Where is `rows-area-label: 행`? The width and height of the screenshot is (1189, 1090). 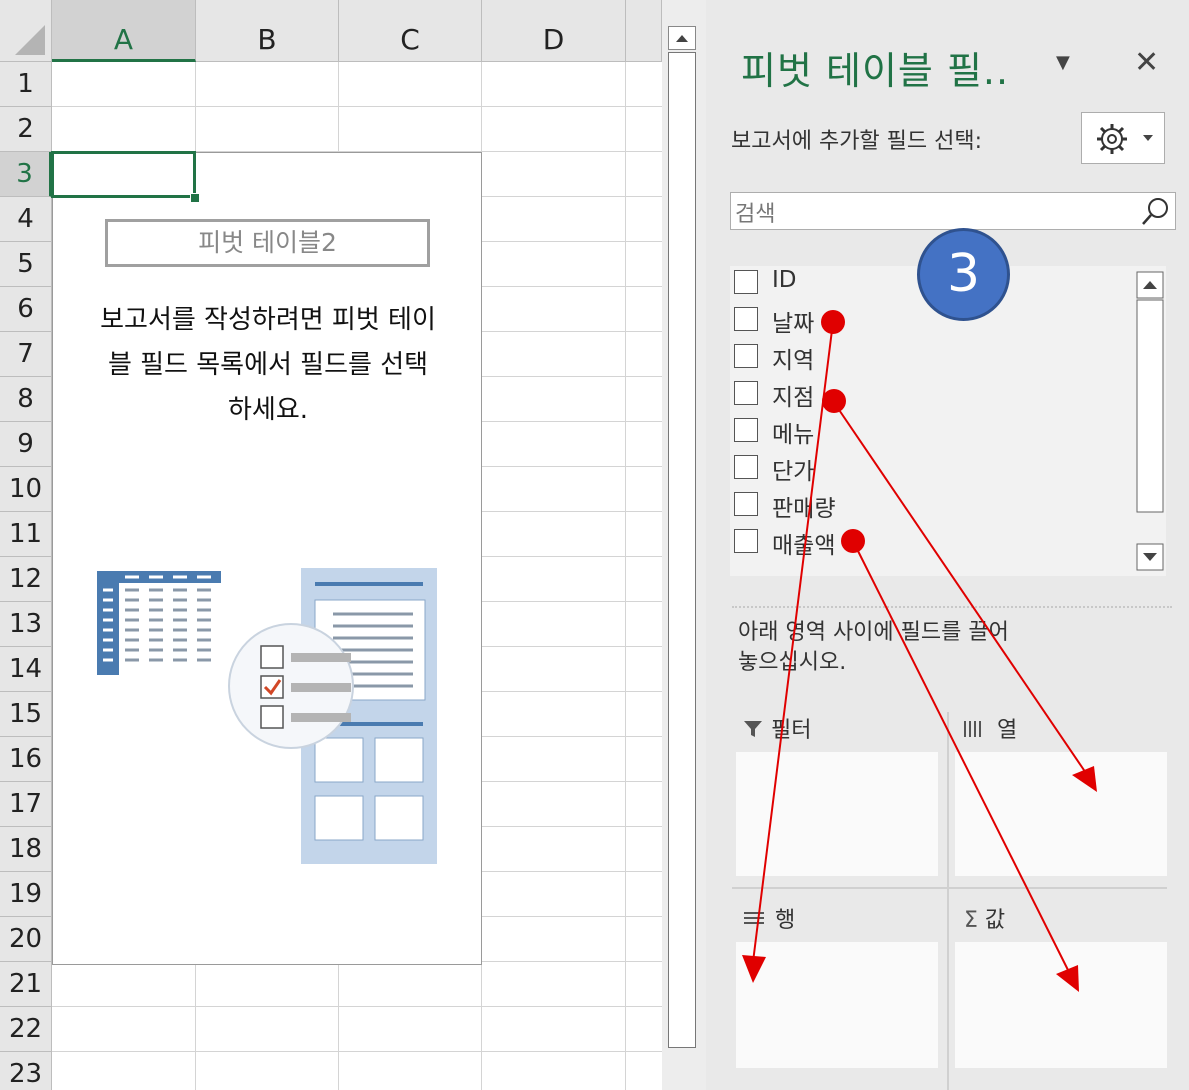
rows-area-label: 행 is located at coordinates (785, 920).